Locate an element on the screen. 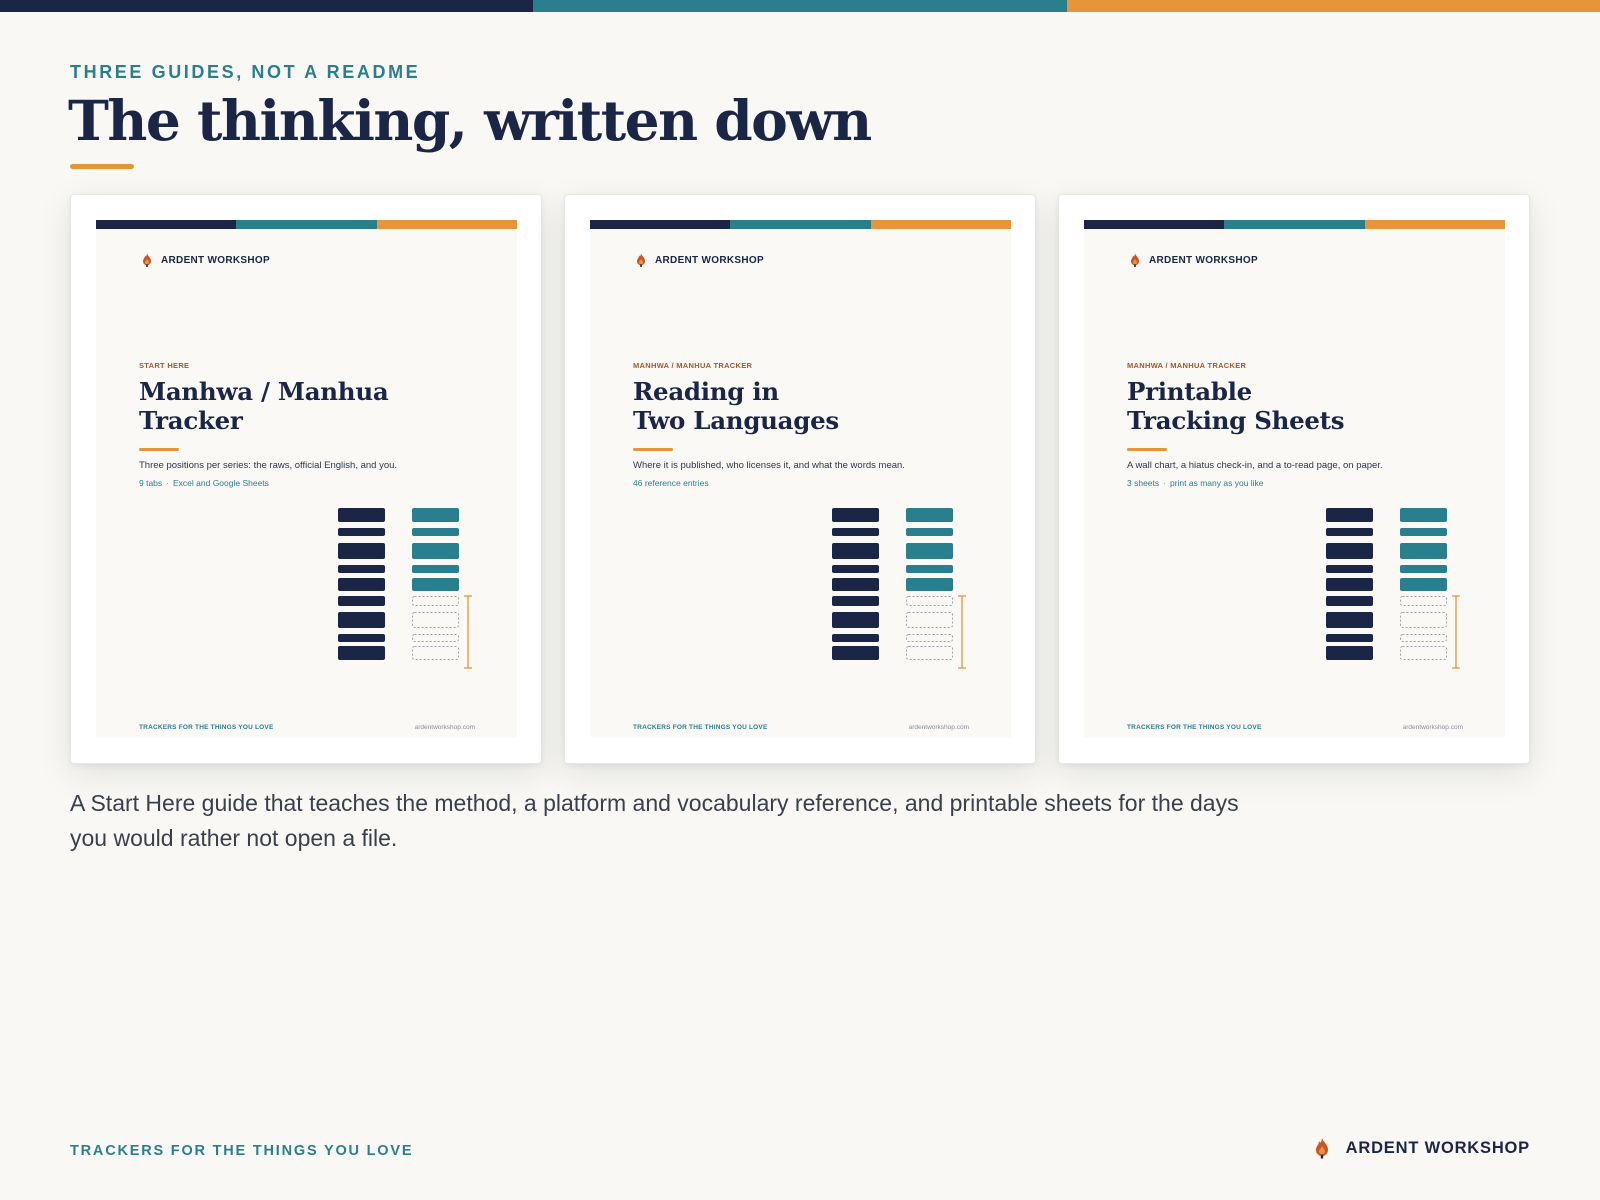 This screenshot has width=1600, height=1200. doc-title-line: Reading in is located at coordinates (706, 391).